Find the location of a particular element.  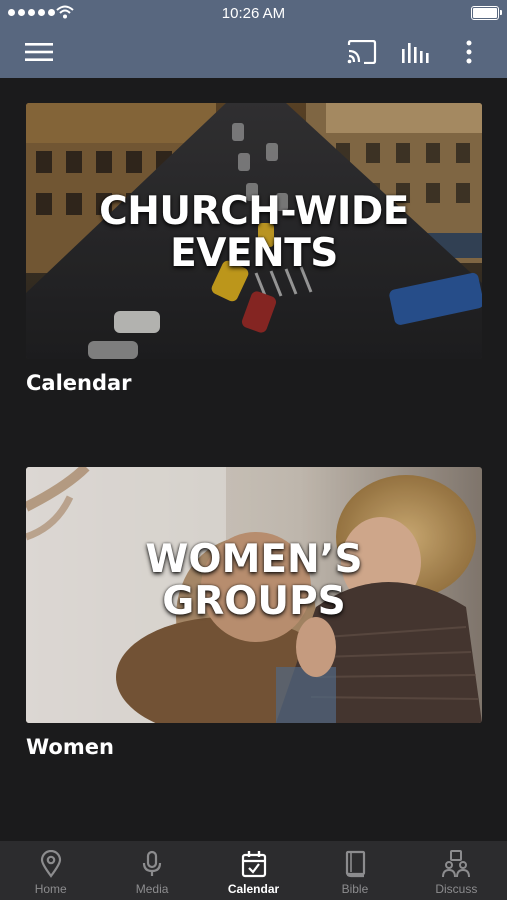

tab-home: Home is located at coordinates (50, 870).